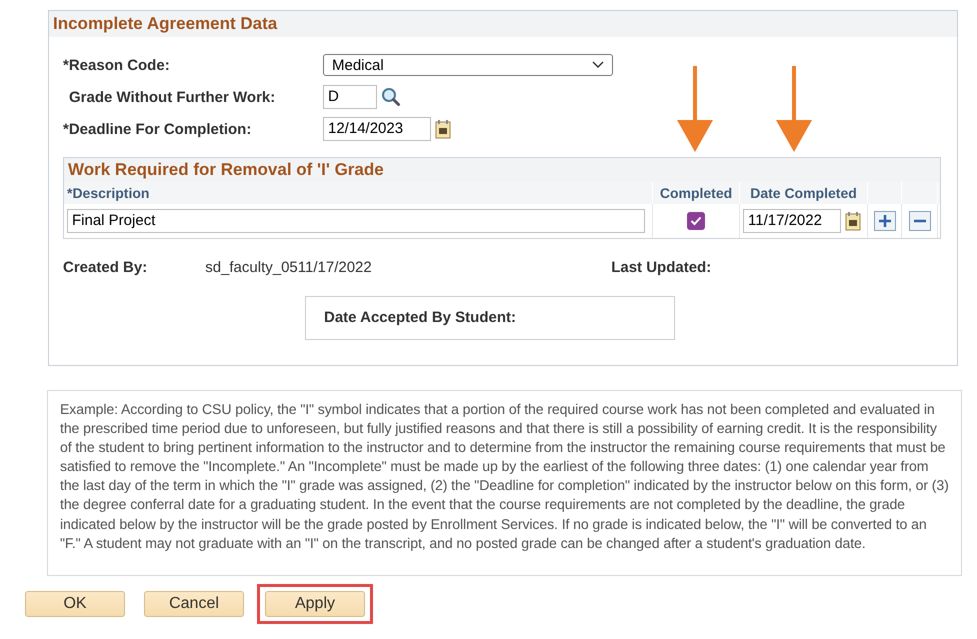  I want to click on delete-row-icon, so click(919, 221).